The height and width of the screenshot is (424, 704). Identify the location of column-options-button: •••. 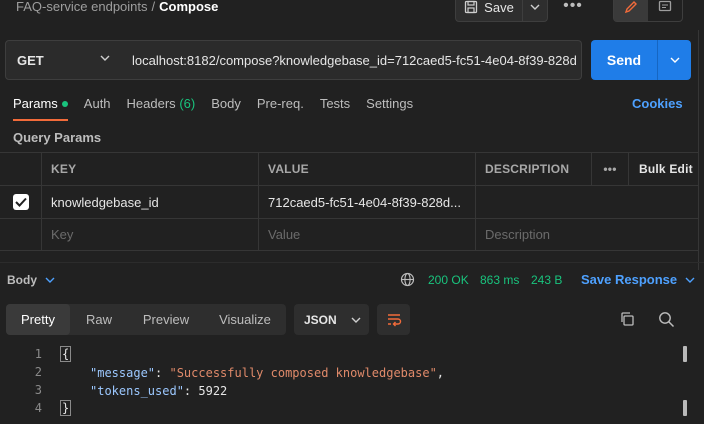
(609, 169).